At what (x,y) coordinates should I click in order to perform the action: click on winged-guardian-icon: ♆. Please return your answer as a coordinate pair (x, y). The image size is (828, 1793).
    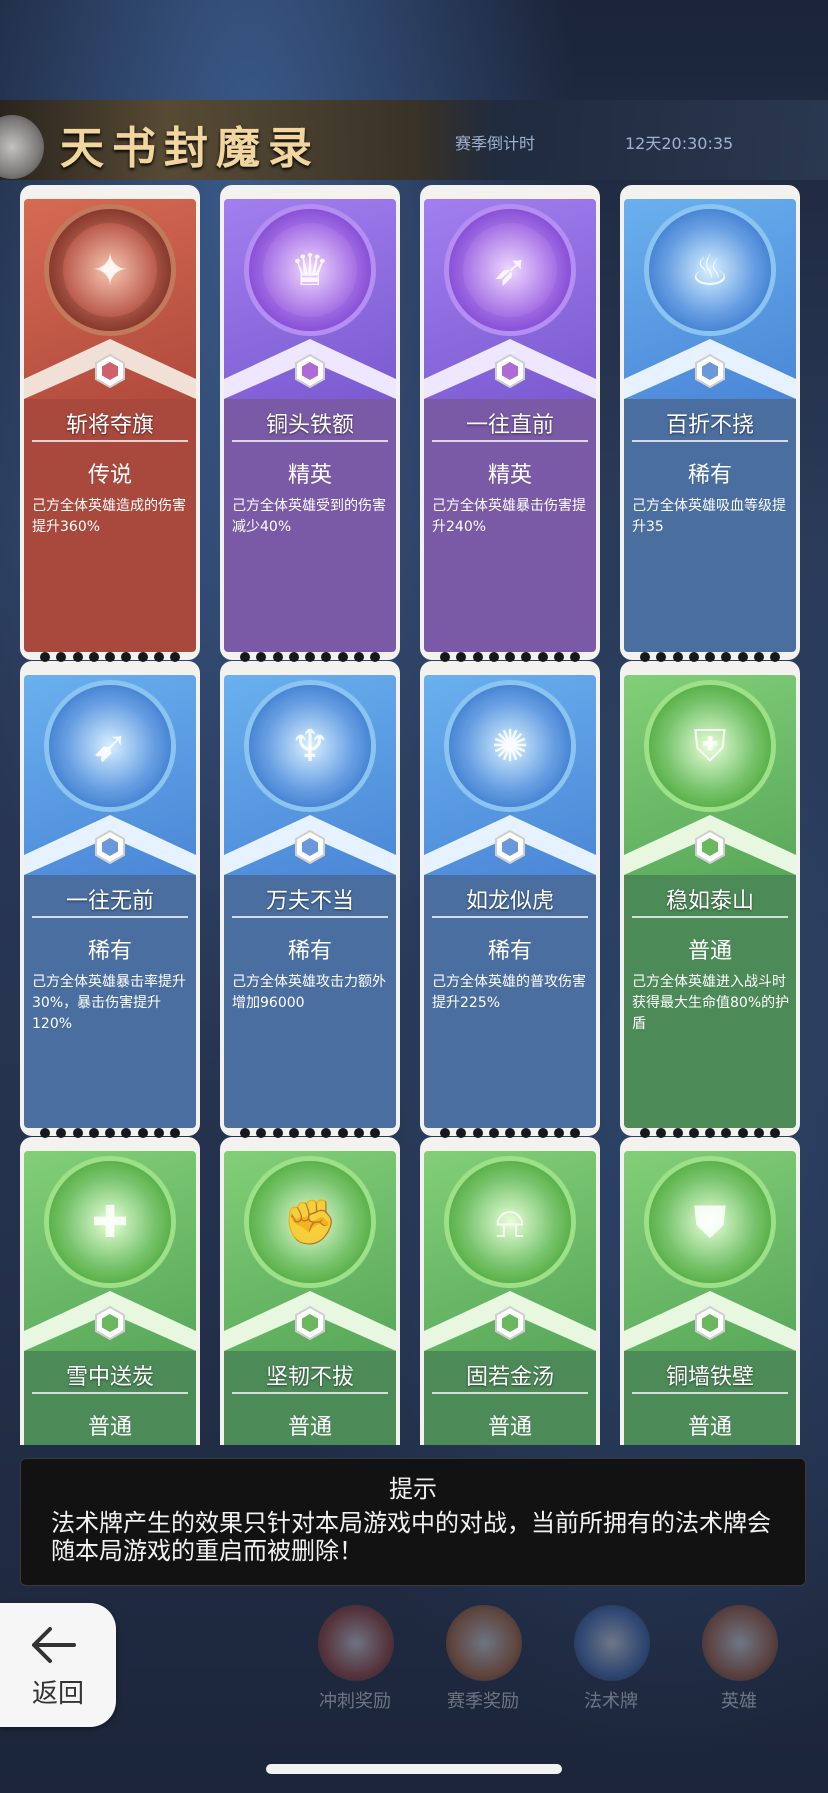
    Looking at the image, I should click on (310, 746).